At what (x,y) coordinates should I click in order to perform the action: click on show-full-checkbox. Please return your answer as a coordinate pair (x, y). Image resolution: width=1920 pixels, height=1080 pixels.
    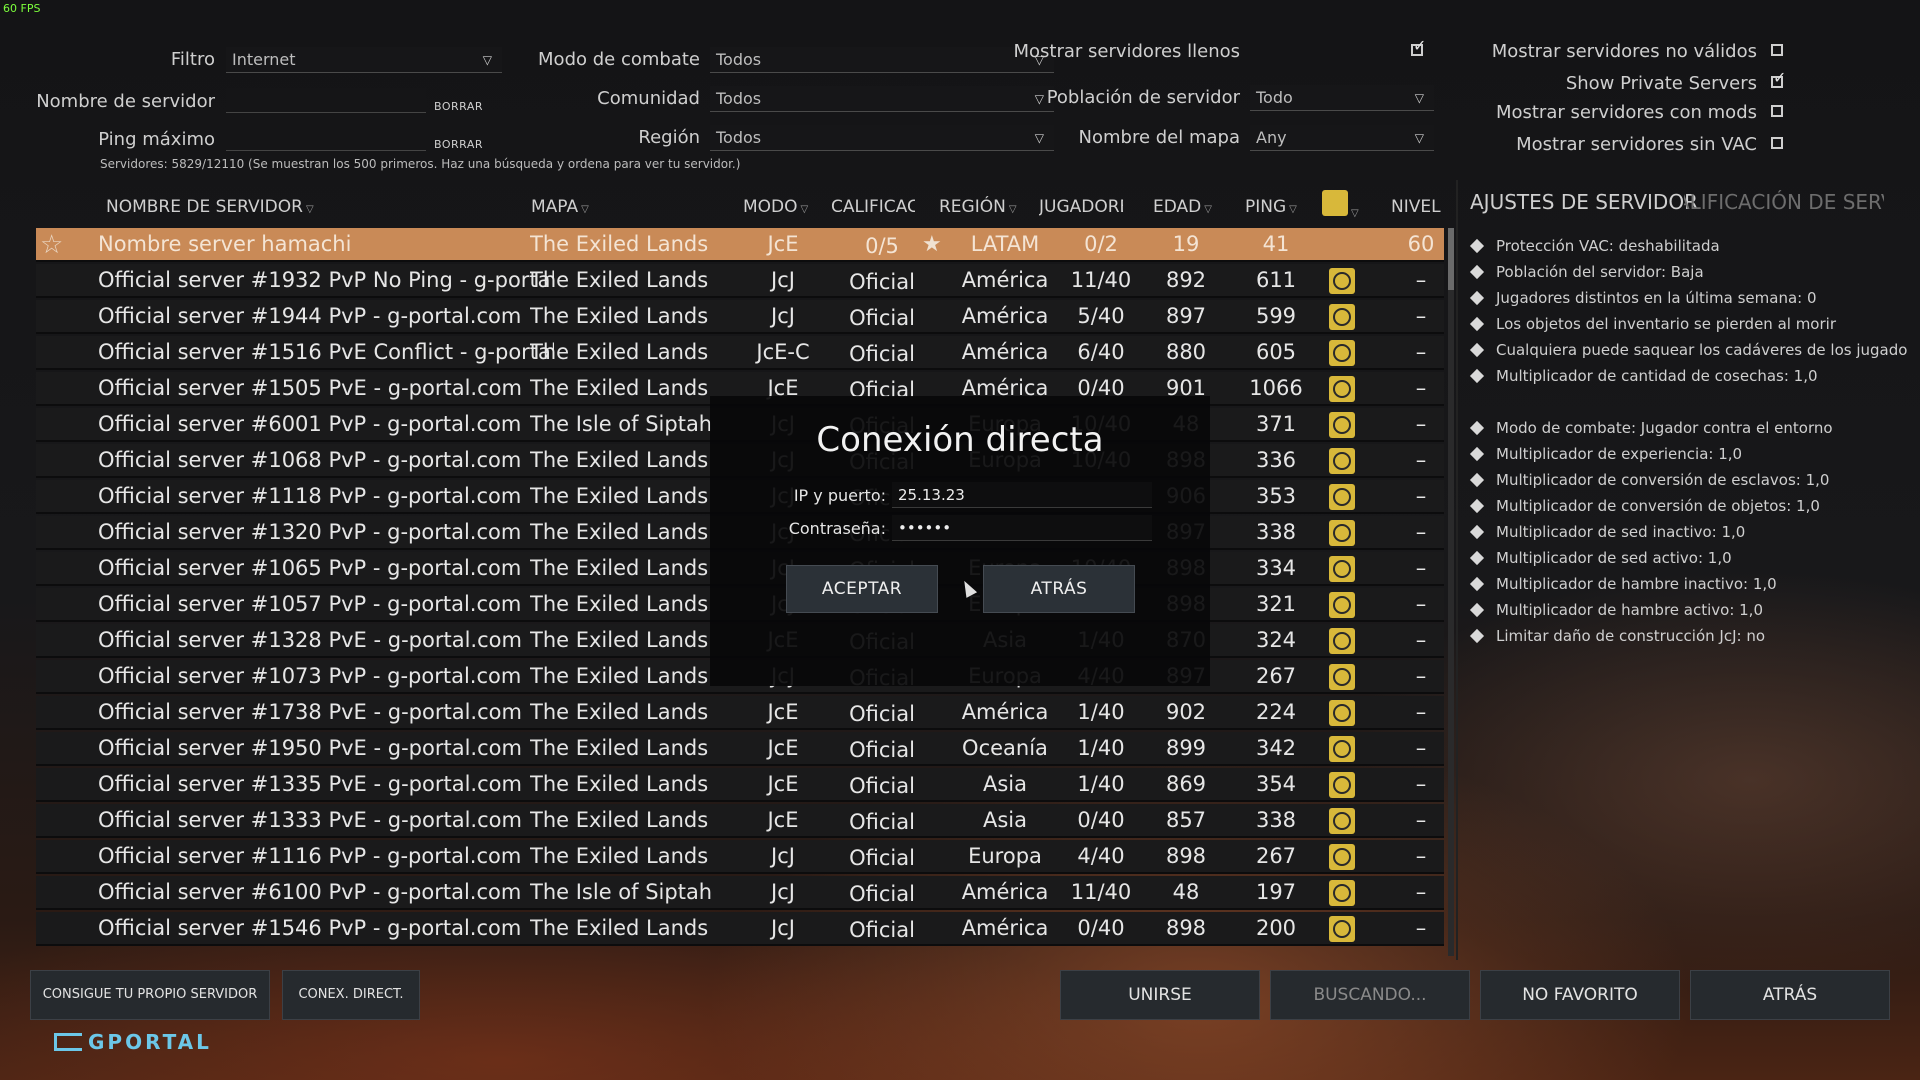
    Looking at the image, I should click on (1418, 46).